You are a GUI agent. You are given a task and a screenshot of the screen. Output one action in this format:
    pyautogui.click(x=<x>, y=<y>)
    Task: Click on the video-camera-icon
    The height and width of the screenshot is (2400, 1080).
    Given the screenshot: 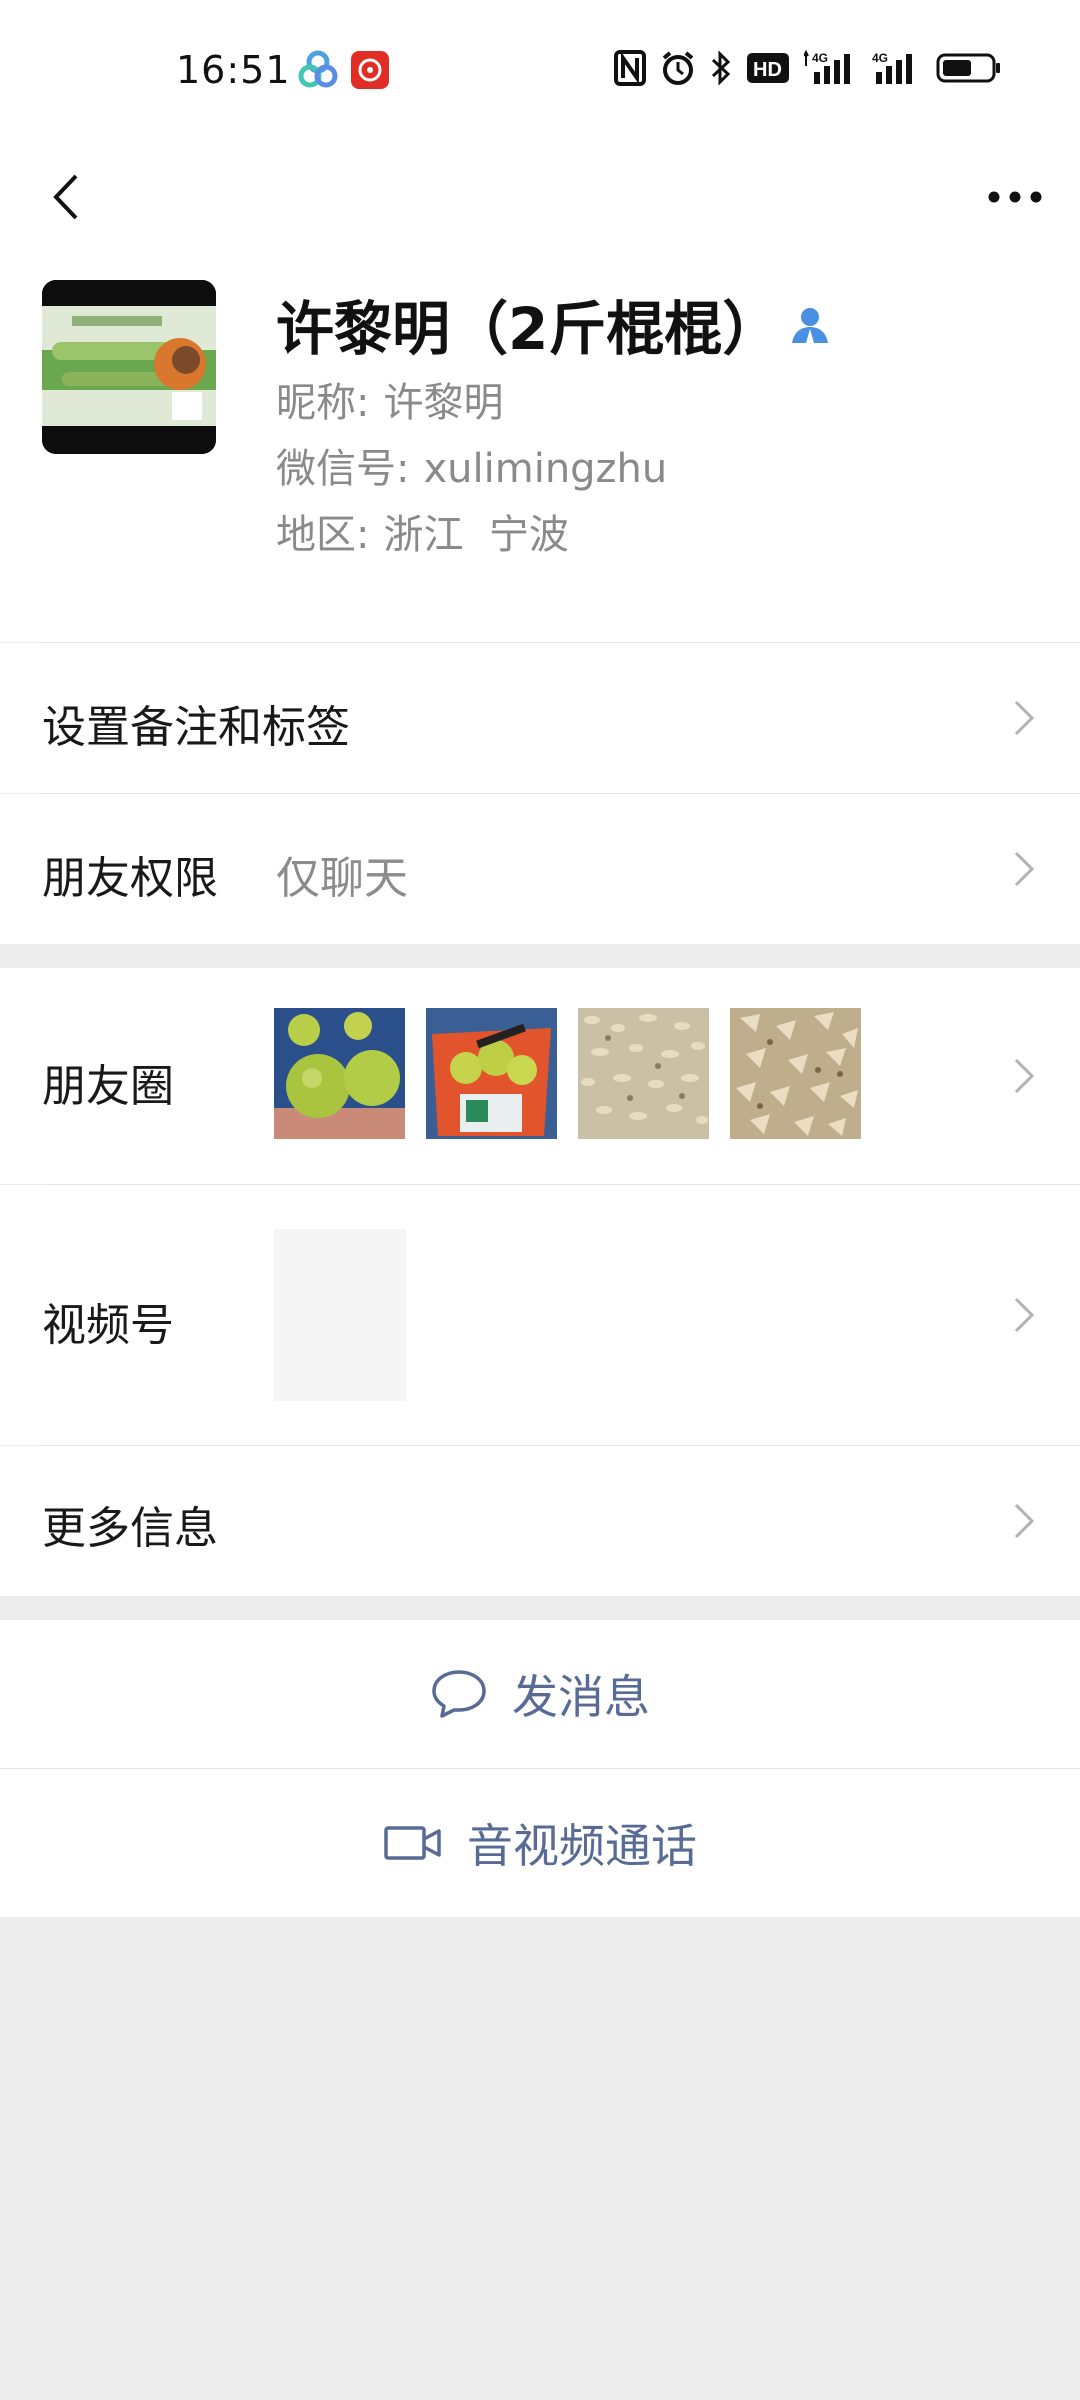 What is the action you would take?
    pyautogui.click(x=412, y=1843)
    